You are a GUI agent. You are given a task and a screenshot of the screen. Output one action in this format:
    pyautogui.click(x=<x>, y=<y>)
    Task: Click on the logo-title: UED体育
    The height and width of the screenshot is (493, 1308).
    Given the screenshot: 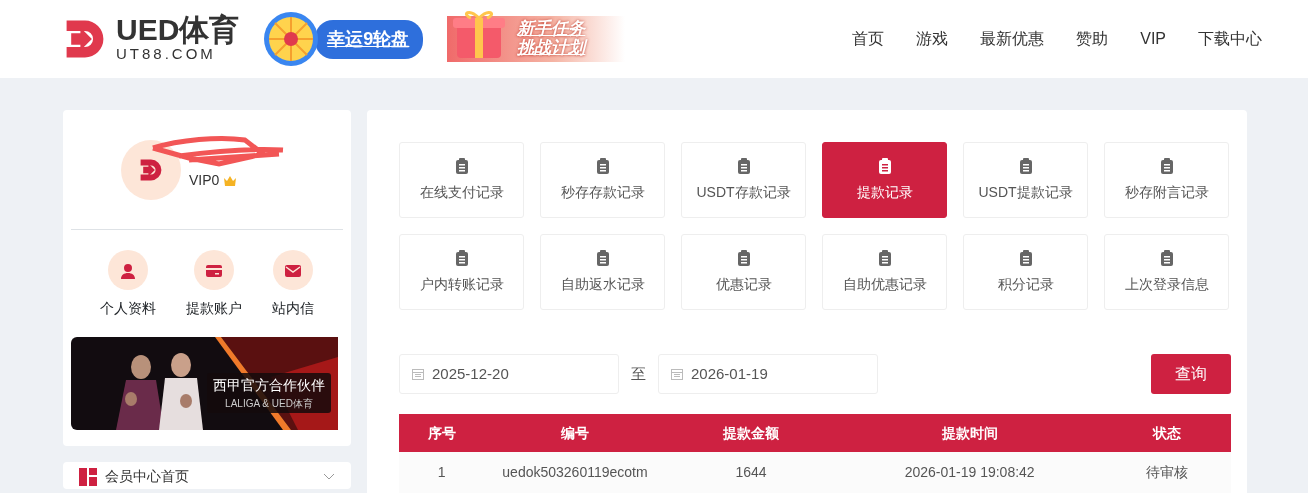 What is the action you would take?
    pyautogui.click(x=178, y=30)
    